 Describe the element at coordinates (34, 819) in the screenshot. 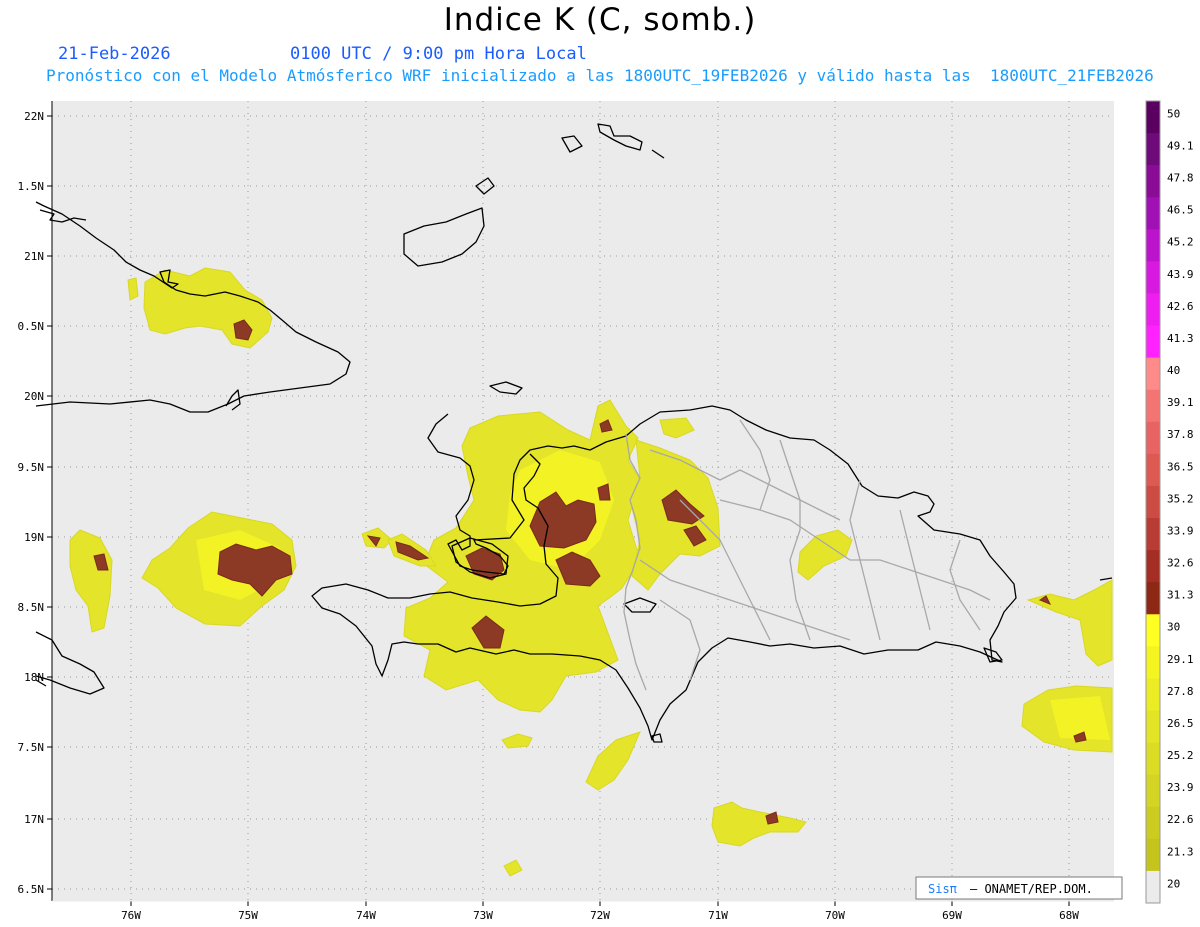

I see `lat-label: 17N` at that location.